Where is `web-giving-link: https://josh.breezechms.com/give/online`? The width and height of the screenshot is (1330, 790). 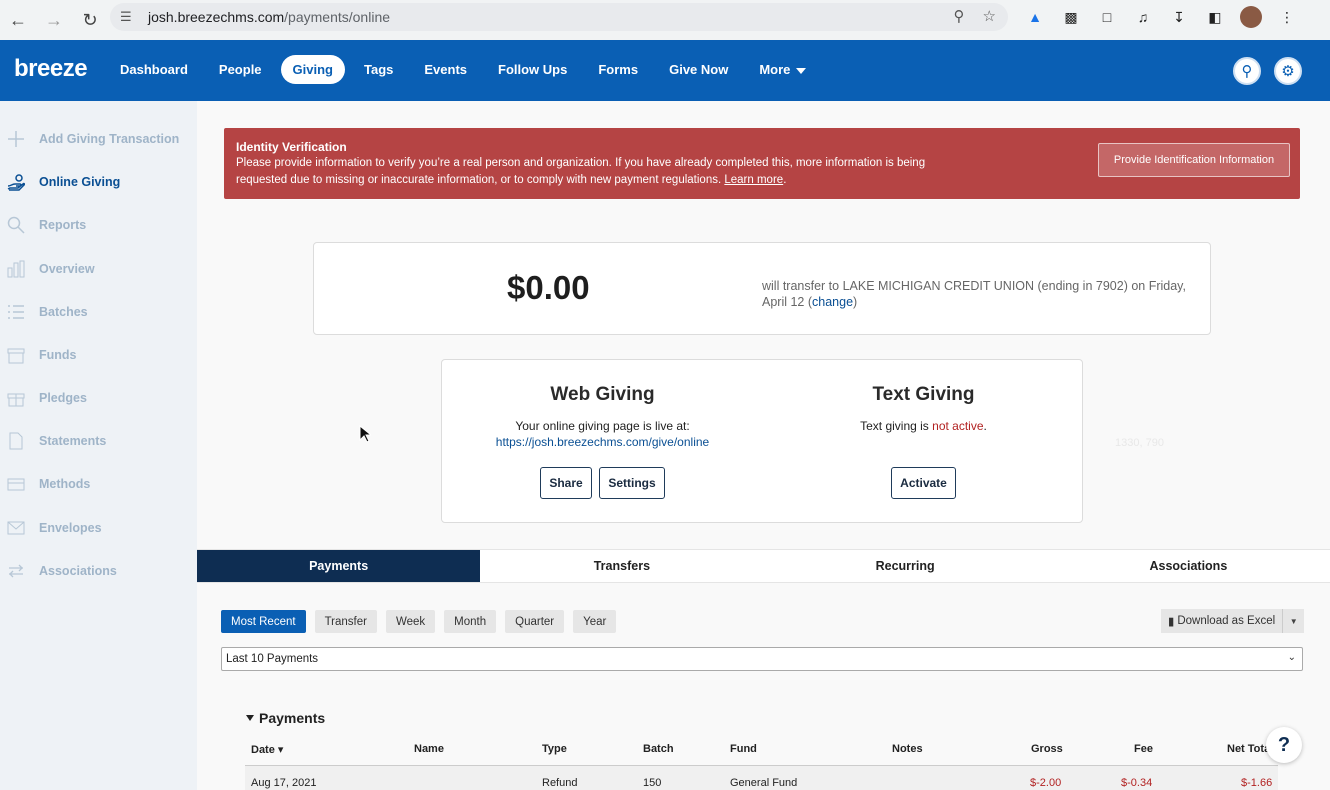
web-giving-link: https://josh.breezechms.com/give/online is located at coordinates (602, 442).